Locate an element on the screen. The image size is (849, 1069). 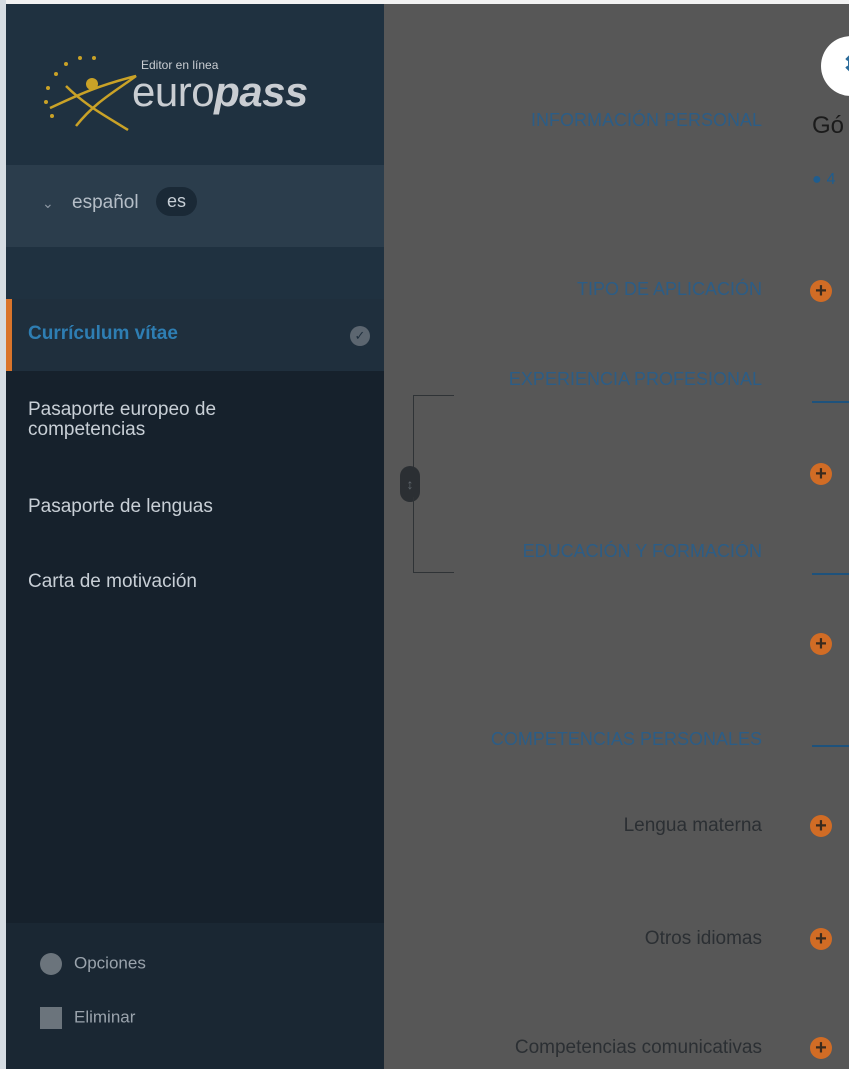
language-code-badge: es is located at coordinates (177, 201).